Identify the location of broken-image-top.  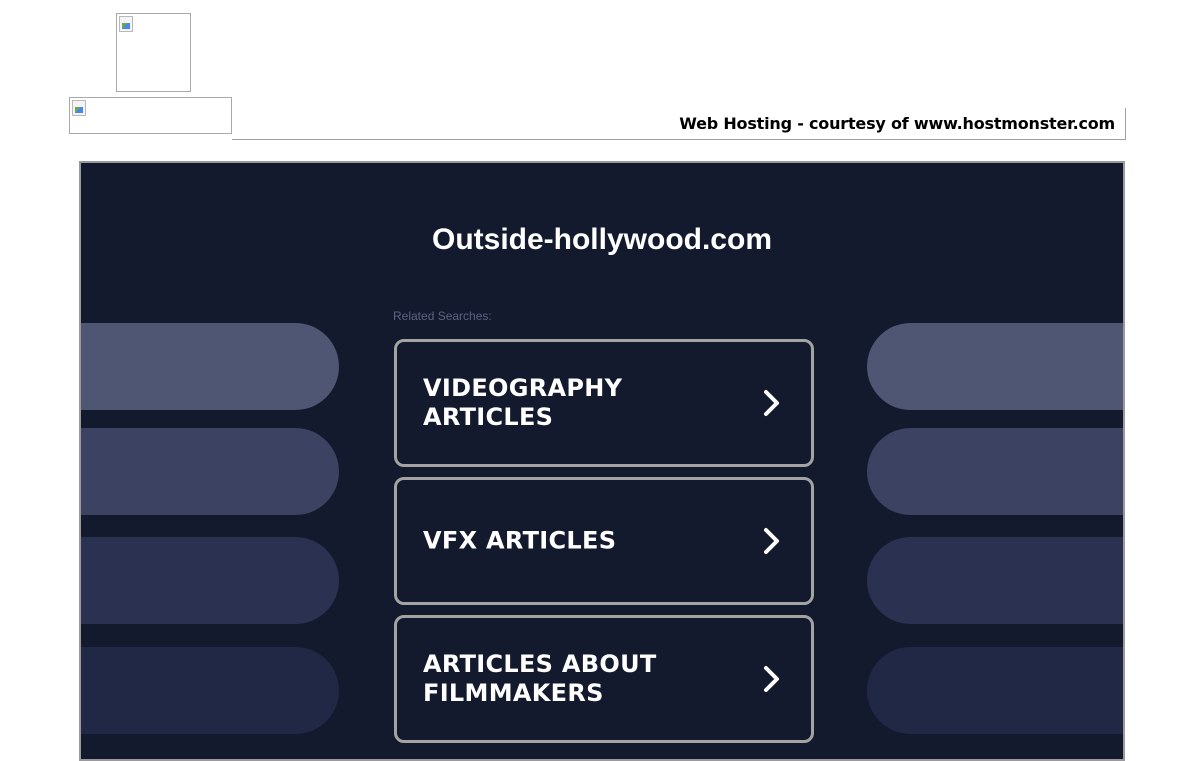
(153, 52).